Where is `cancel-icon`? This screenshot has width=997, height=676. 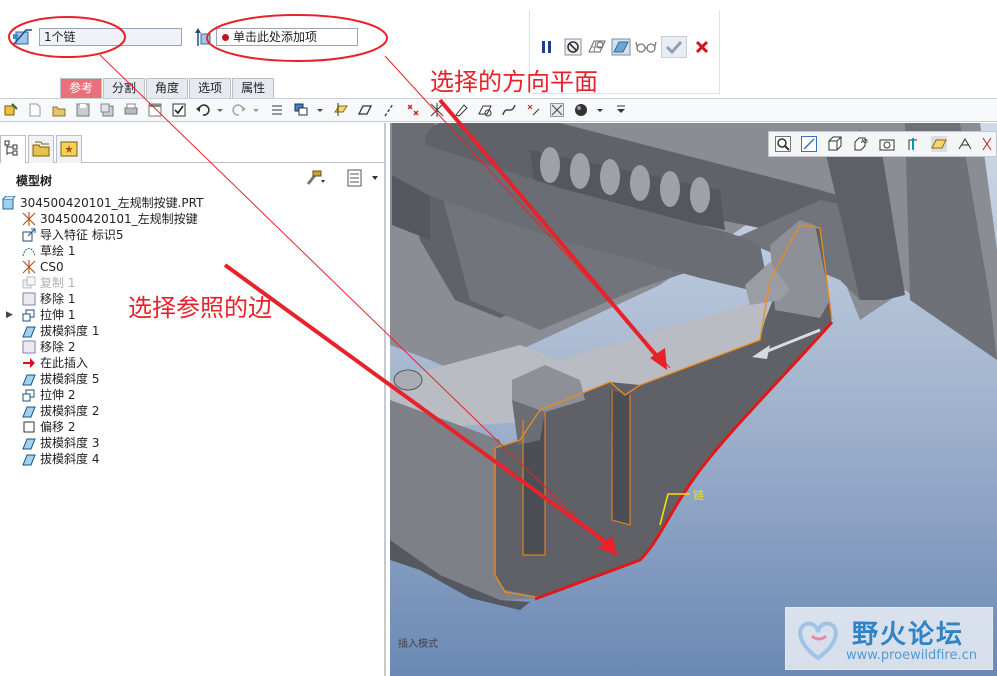 cancel-icon is located at coordinates (702, 47).